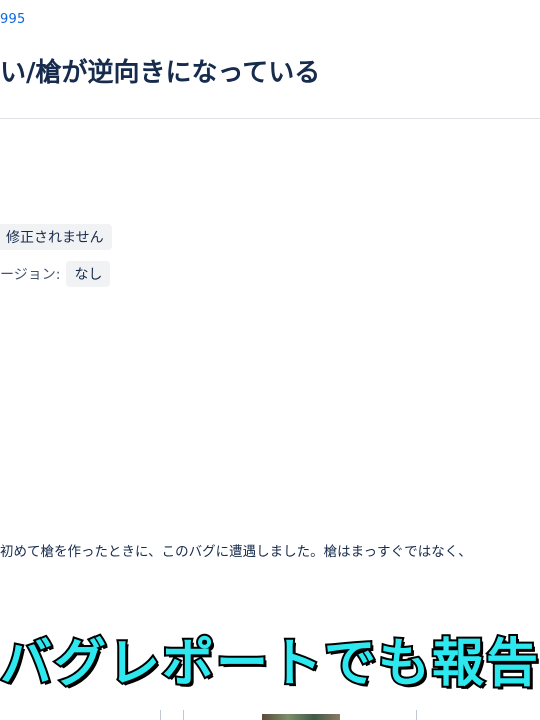  What do you see at coordinates (160, 73) in the screenshot?
I see `issue-title: い/槍が逆向きになっている` at bounding box center [160, 73].